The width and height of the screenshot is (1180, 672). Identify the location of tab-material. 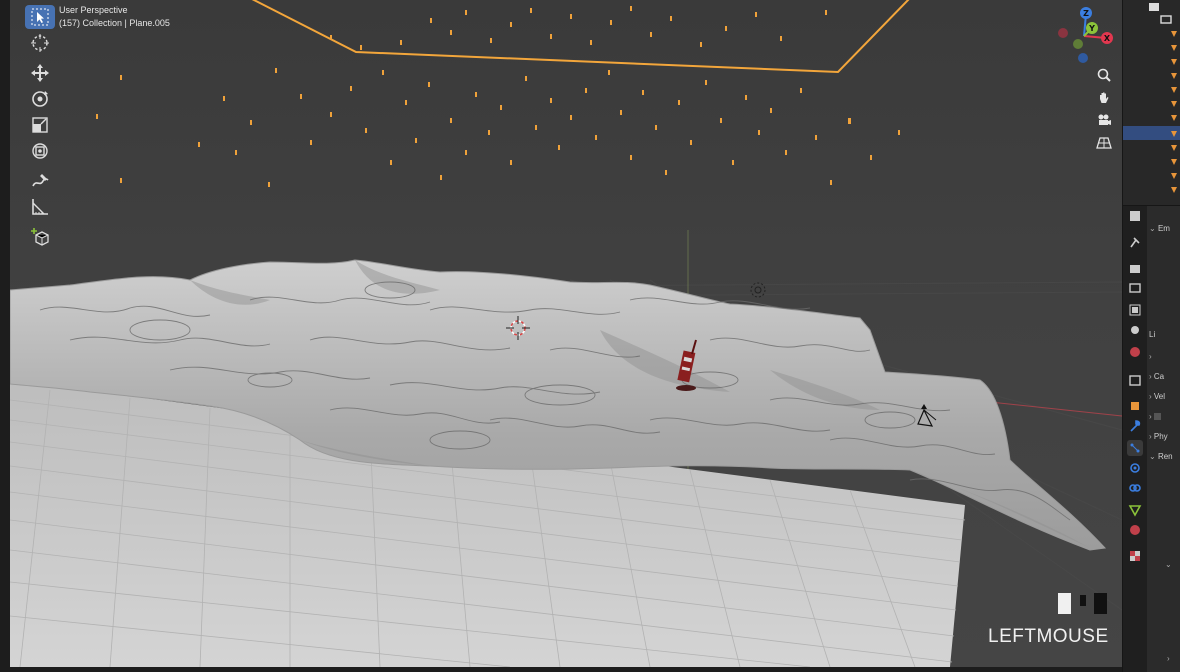
(1135, 530).